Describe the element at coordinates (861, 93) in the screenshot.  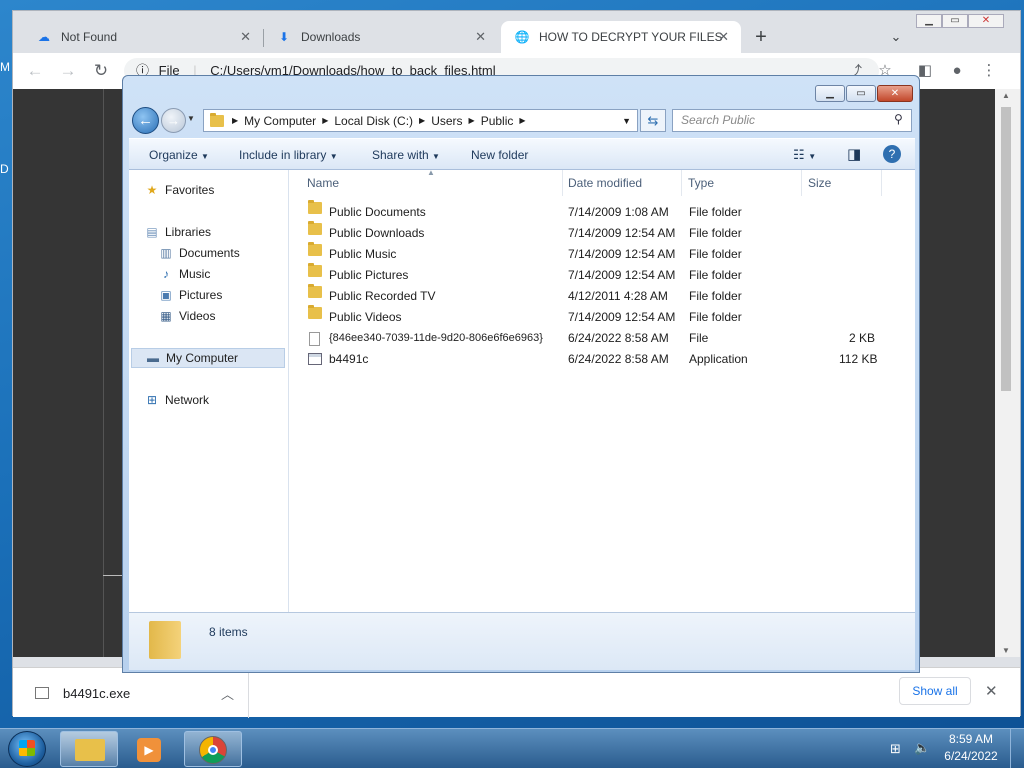
I see `maximize-button: ▭` at that location.